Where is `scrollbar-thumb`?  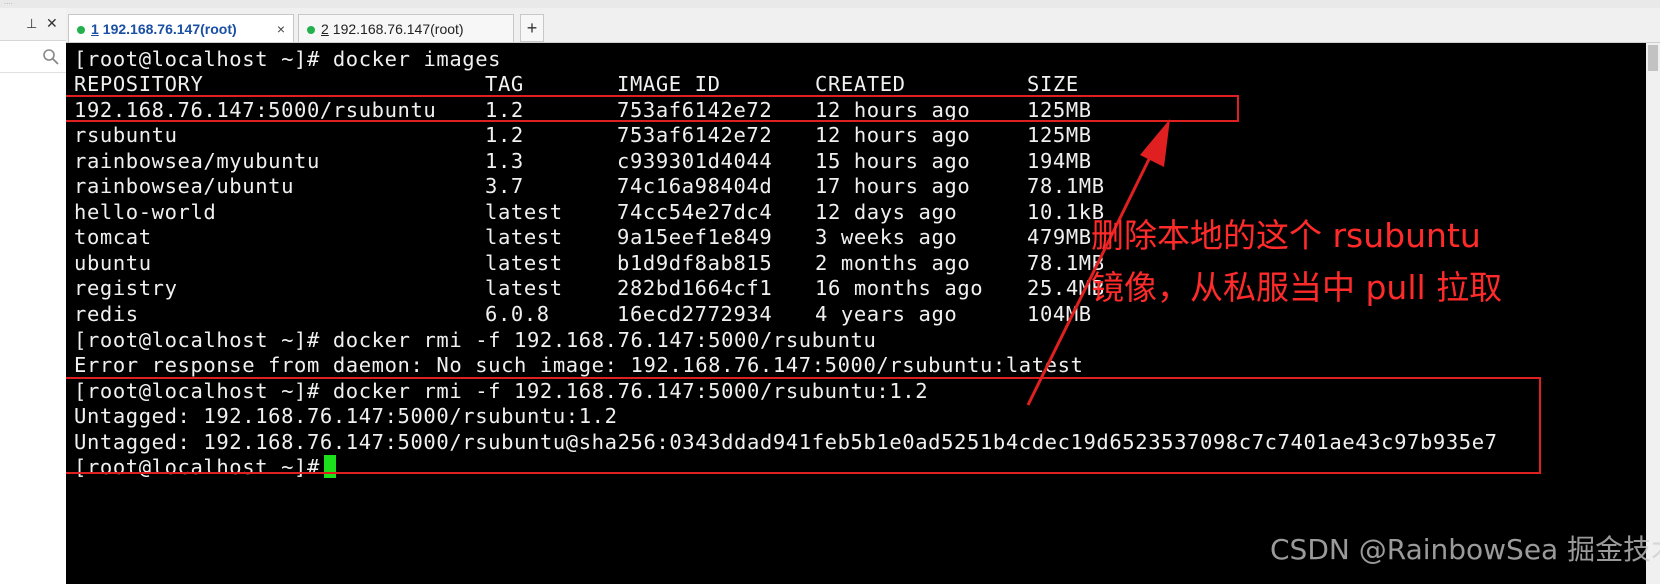 scrollbar-thumb is located at coordinates (1653, 58).